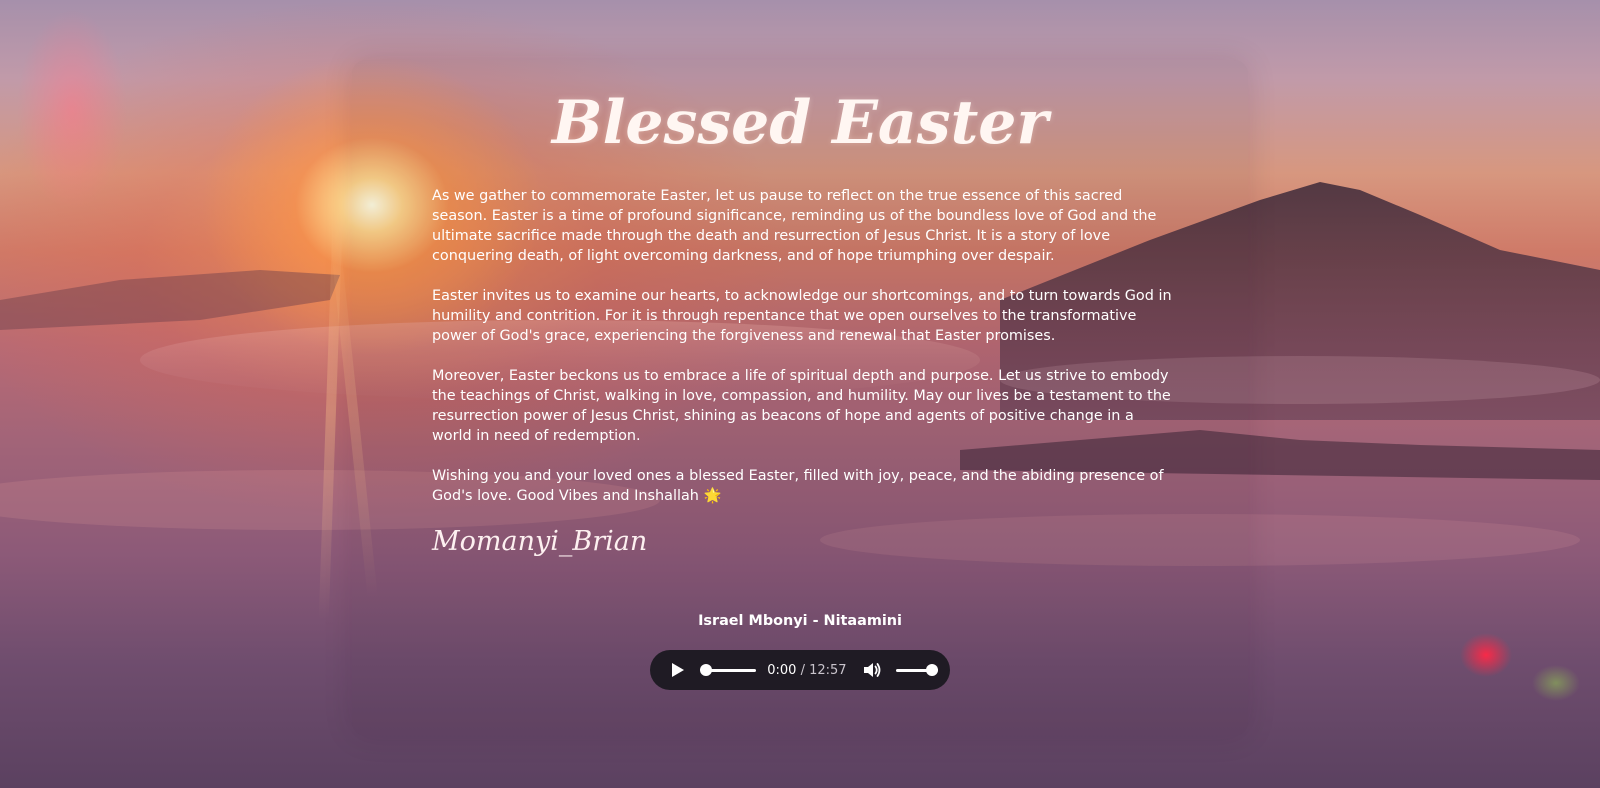  What do you see at coordinates (916, 670) in the screenshot?
I see `volume-slider` at bounding box center [916, 670].